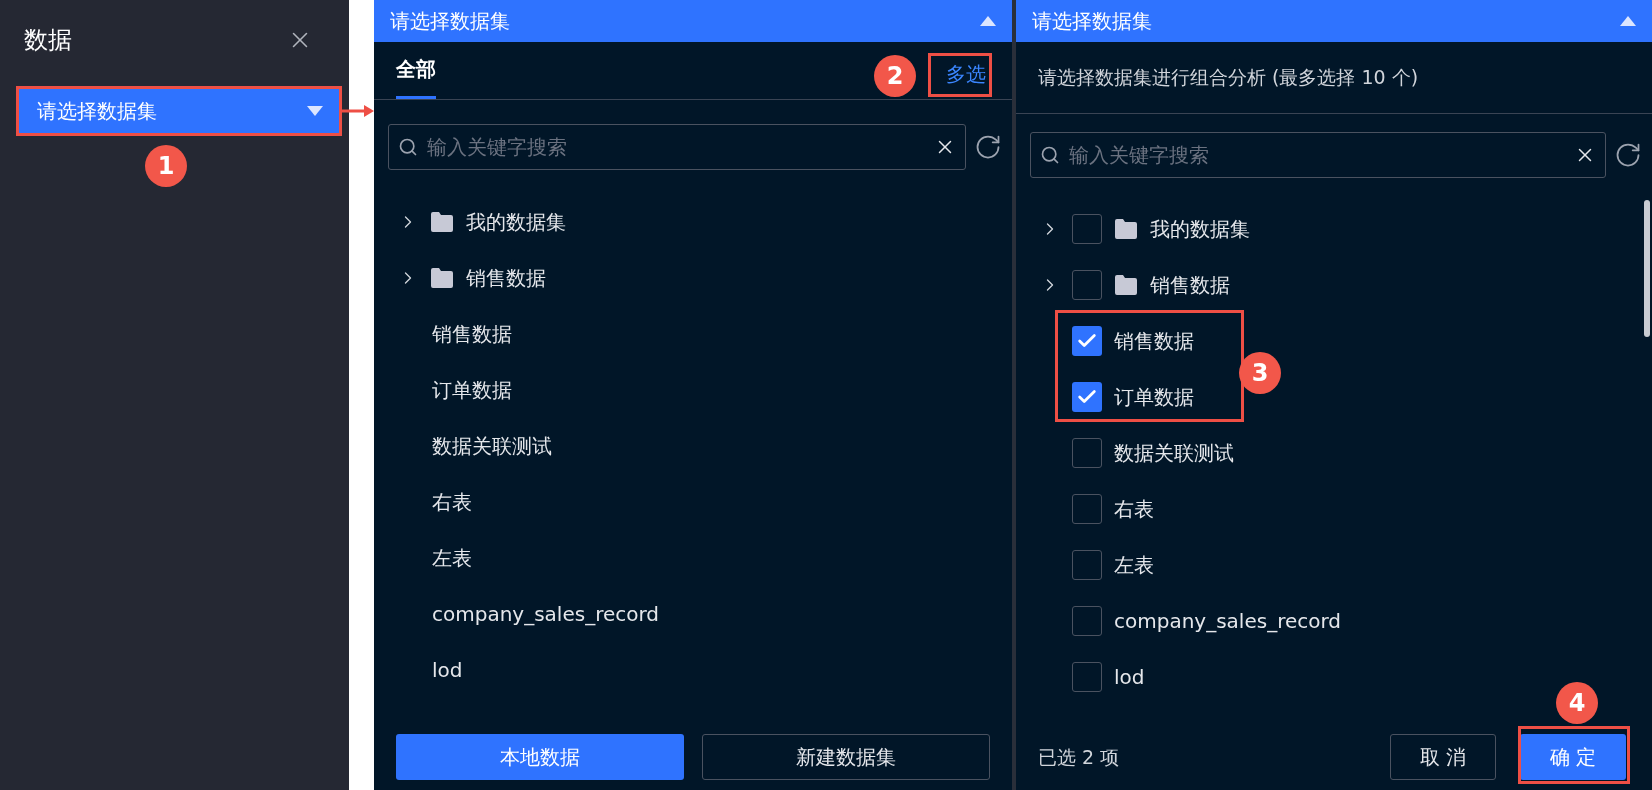 The image size is (1652, 790). What do you see at coordinates (97, 111) in the screenshot?
I see `select-label: 请选择数据集` at bounding box center [97, 111].